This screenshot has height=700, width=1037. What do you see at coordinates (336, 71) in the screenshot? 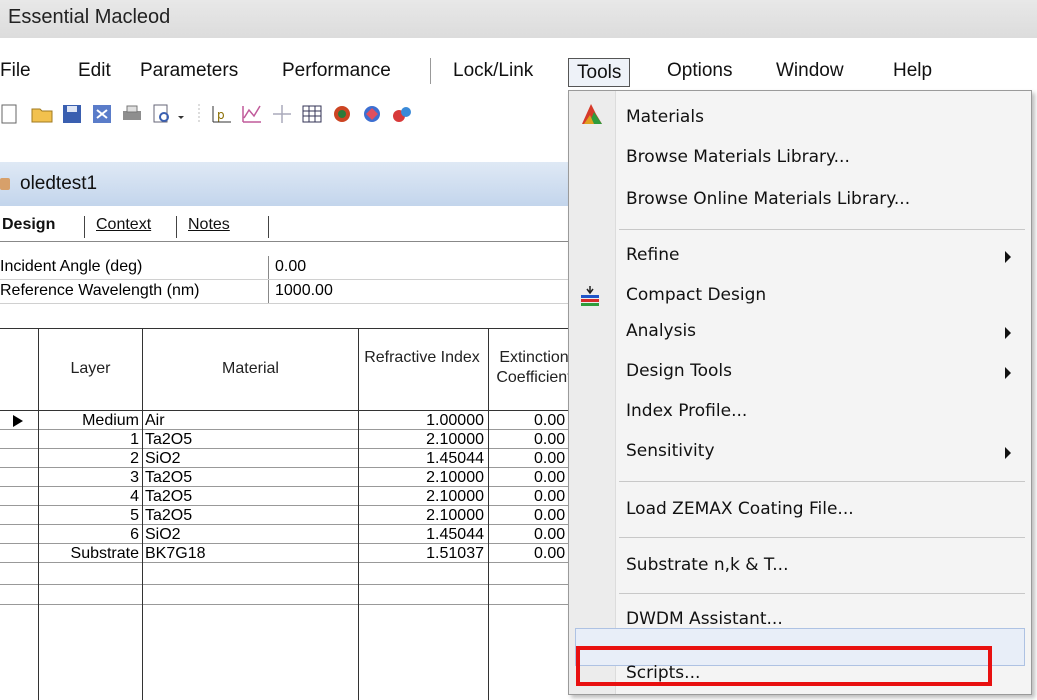
I see `menu-performance: Performance` at bounding box center [336, 71].